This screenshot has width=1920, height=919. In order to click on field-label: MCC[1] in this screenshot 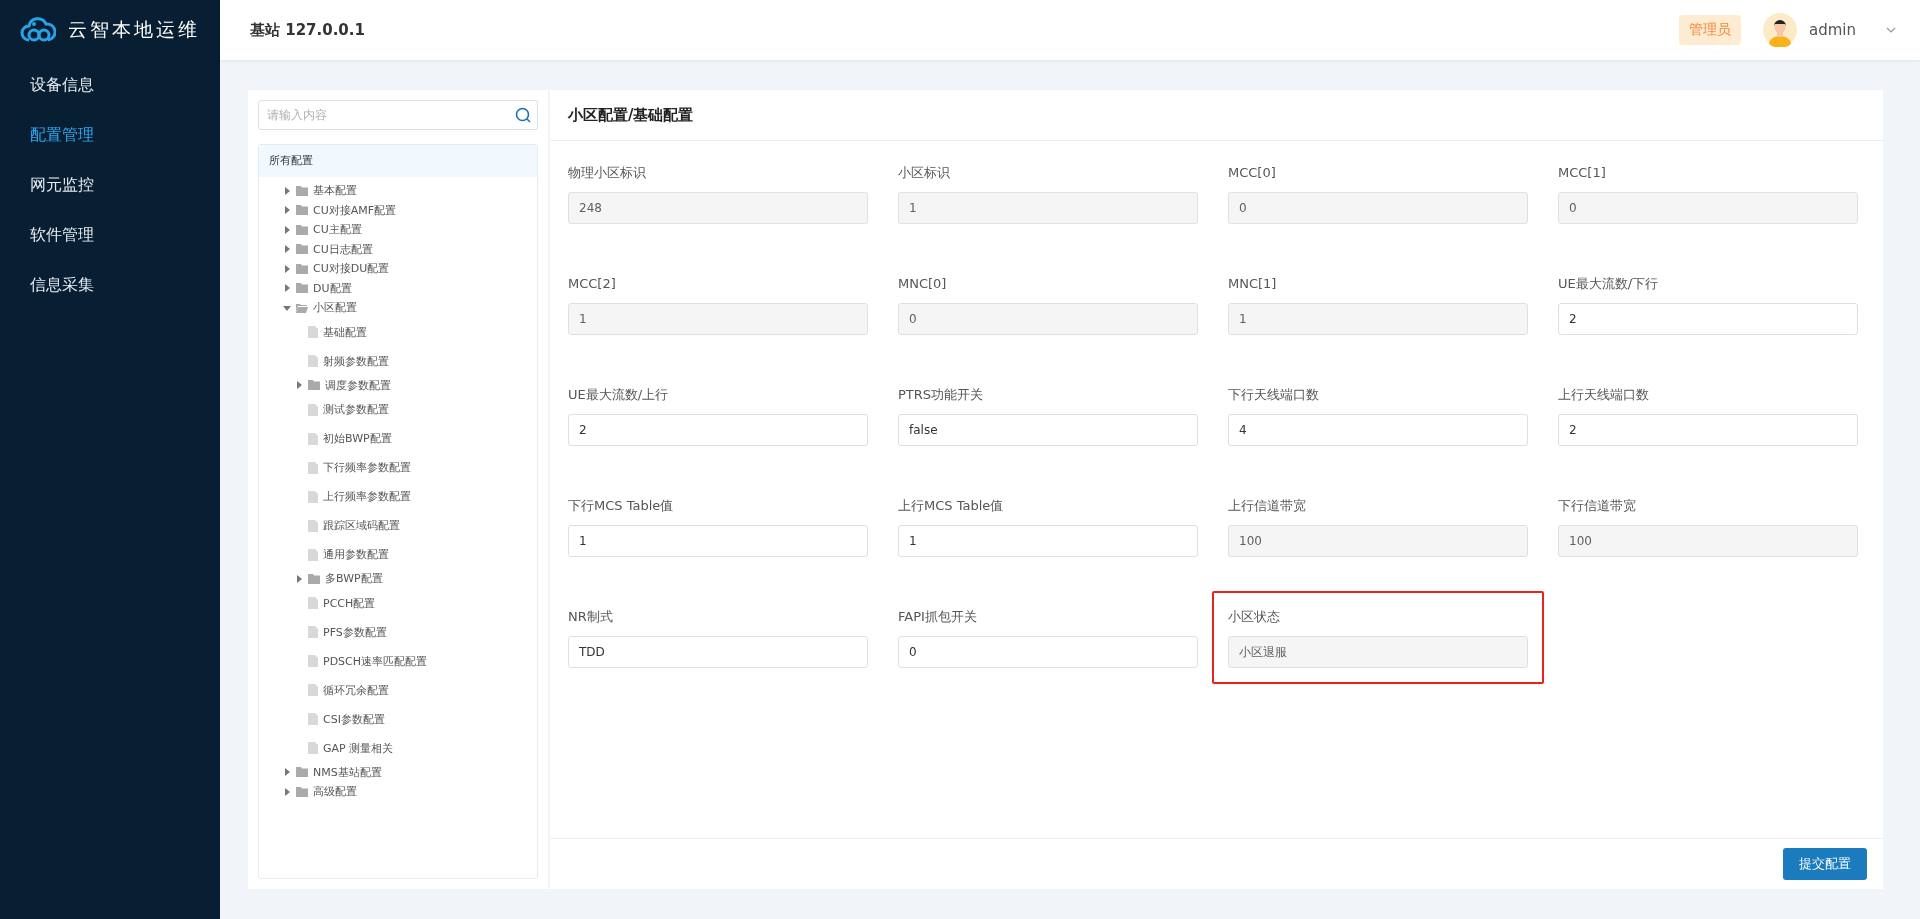, I will do `click(1582, 173)`.